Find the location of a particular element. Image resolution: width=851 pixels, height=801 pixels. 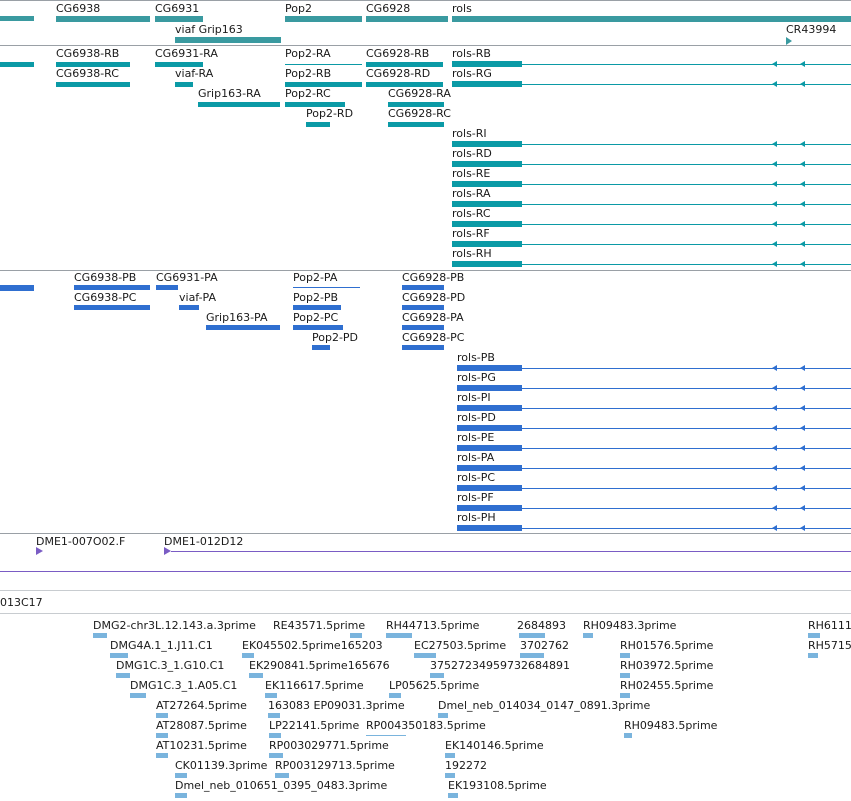

est-label: EC27503.5prime is located at coordinates (460, 646).